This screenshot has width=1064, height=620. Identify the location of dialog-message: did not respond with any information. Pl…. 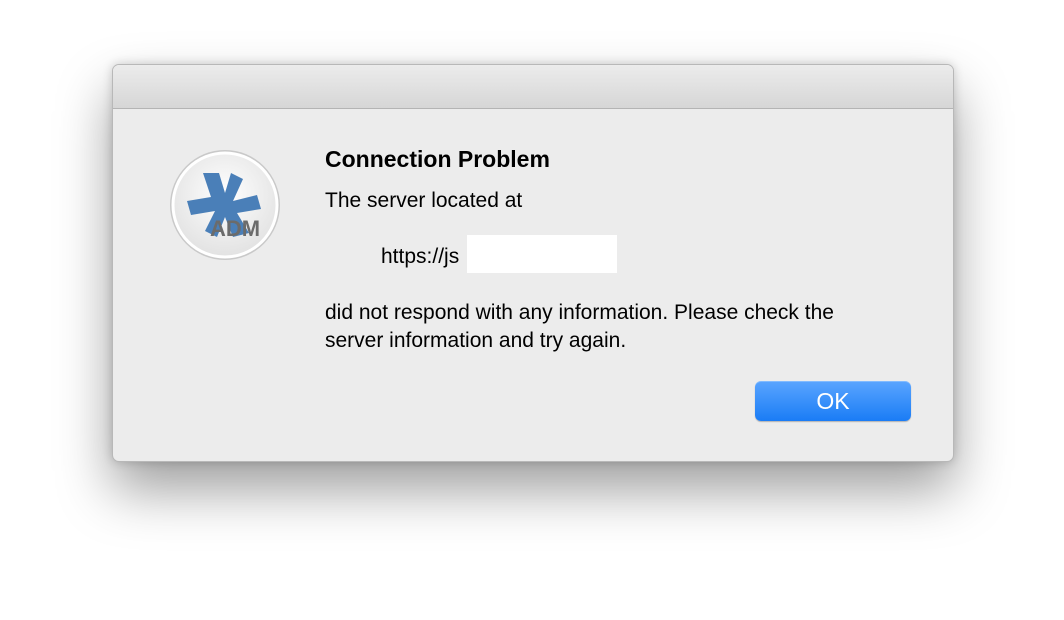
(579, 326).